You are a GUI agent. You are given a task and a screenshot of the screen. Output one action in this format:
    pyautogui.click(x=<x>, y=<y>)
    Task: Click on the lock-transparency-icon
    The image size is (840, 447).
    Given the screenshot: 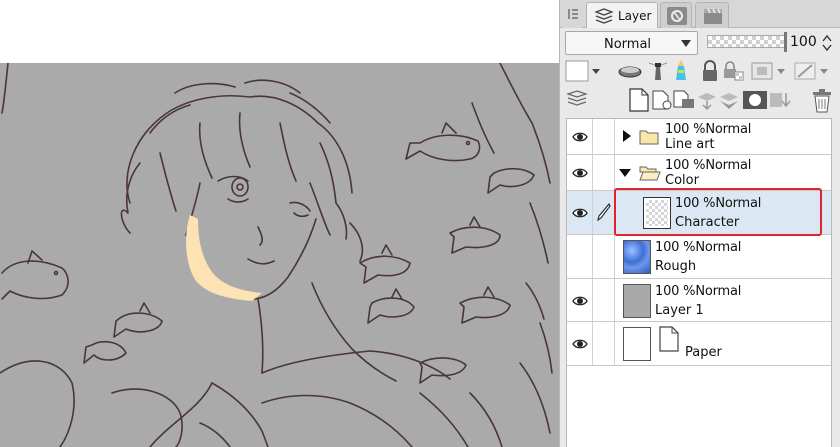 What is the action you would take?
    pyautogui.click(x=734, y=71)
    